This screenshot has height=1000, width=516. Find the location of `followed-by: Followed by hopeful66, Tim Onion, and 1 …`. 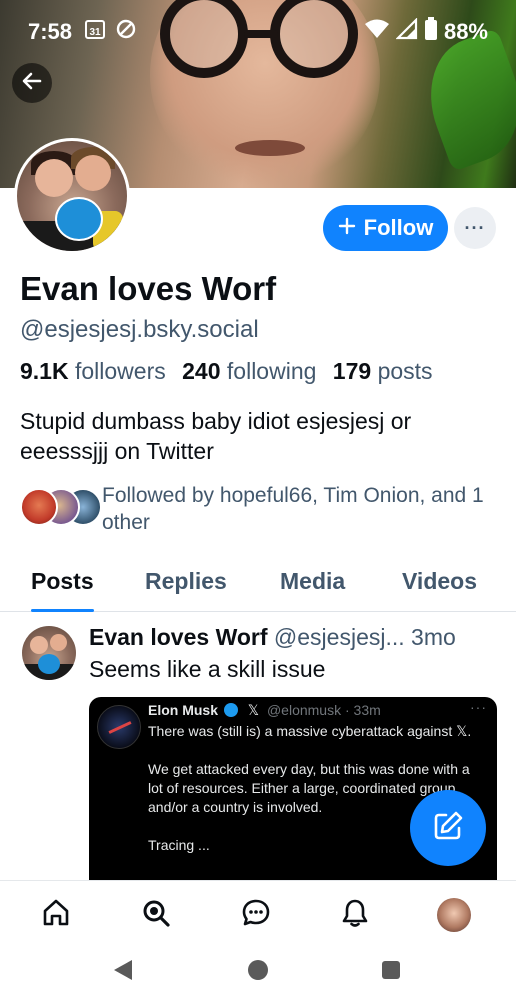

followed-by: Followed by hopeful66, Tim Onion, and 1 … is located at coordinates (260, 510).